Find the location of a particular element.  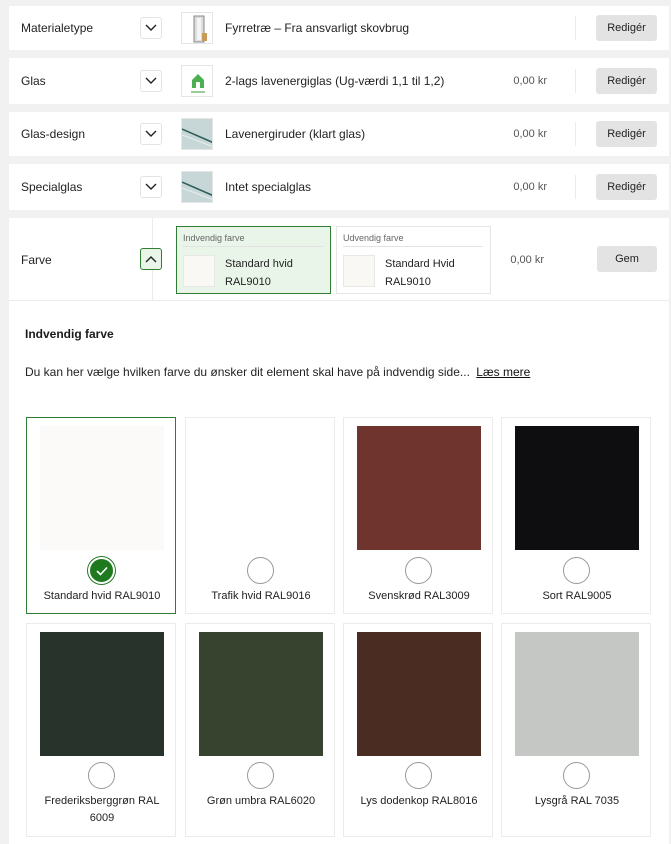

energy-label-icon is located at coordinates (197, 81).